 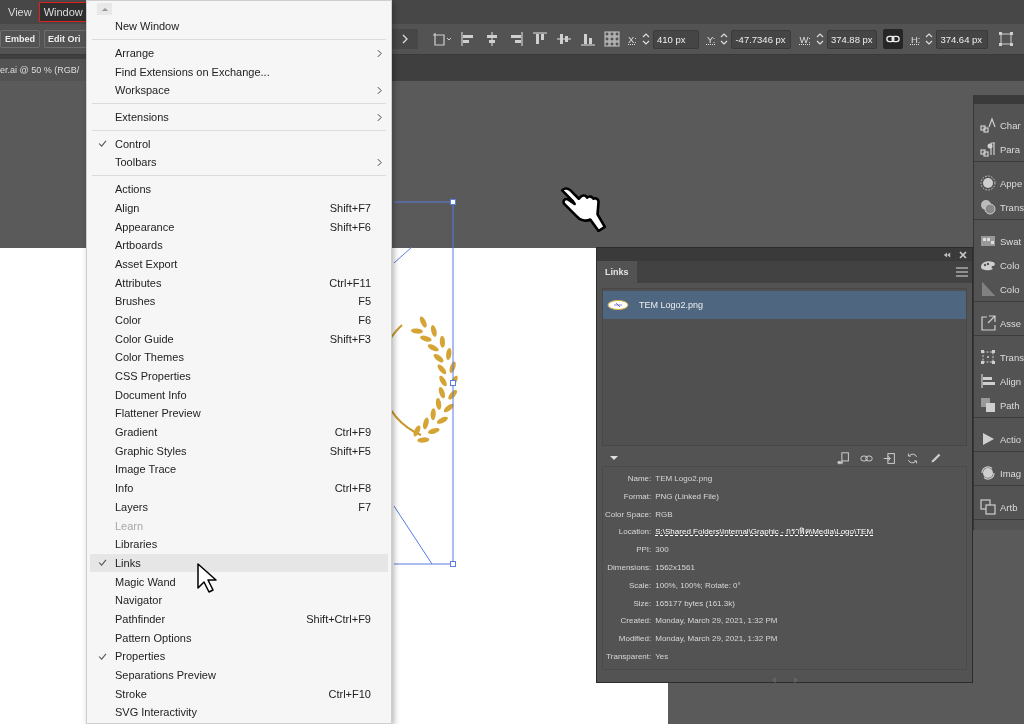 What do you see at coordinates (618, 305) in the screenshot?
I see `thumbnail-icon` at bounding box center [618, 305].